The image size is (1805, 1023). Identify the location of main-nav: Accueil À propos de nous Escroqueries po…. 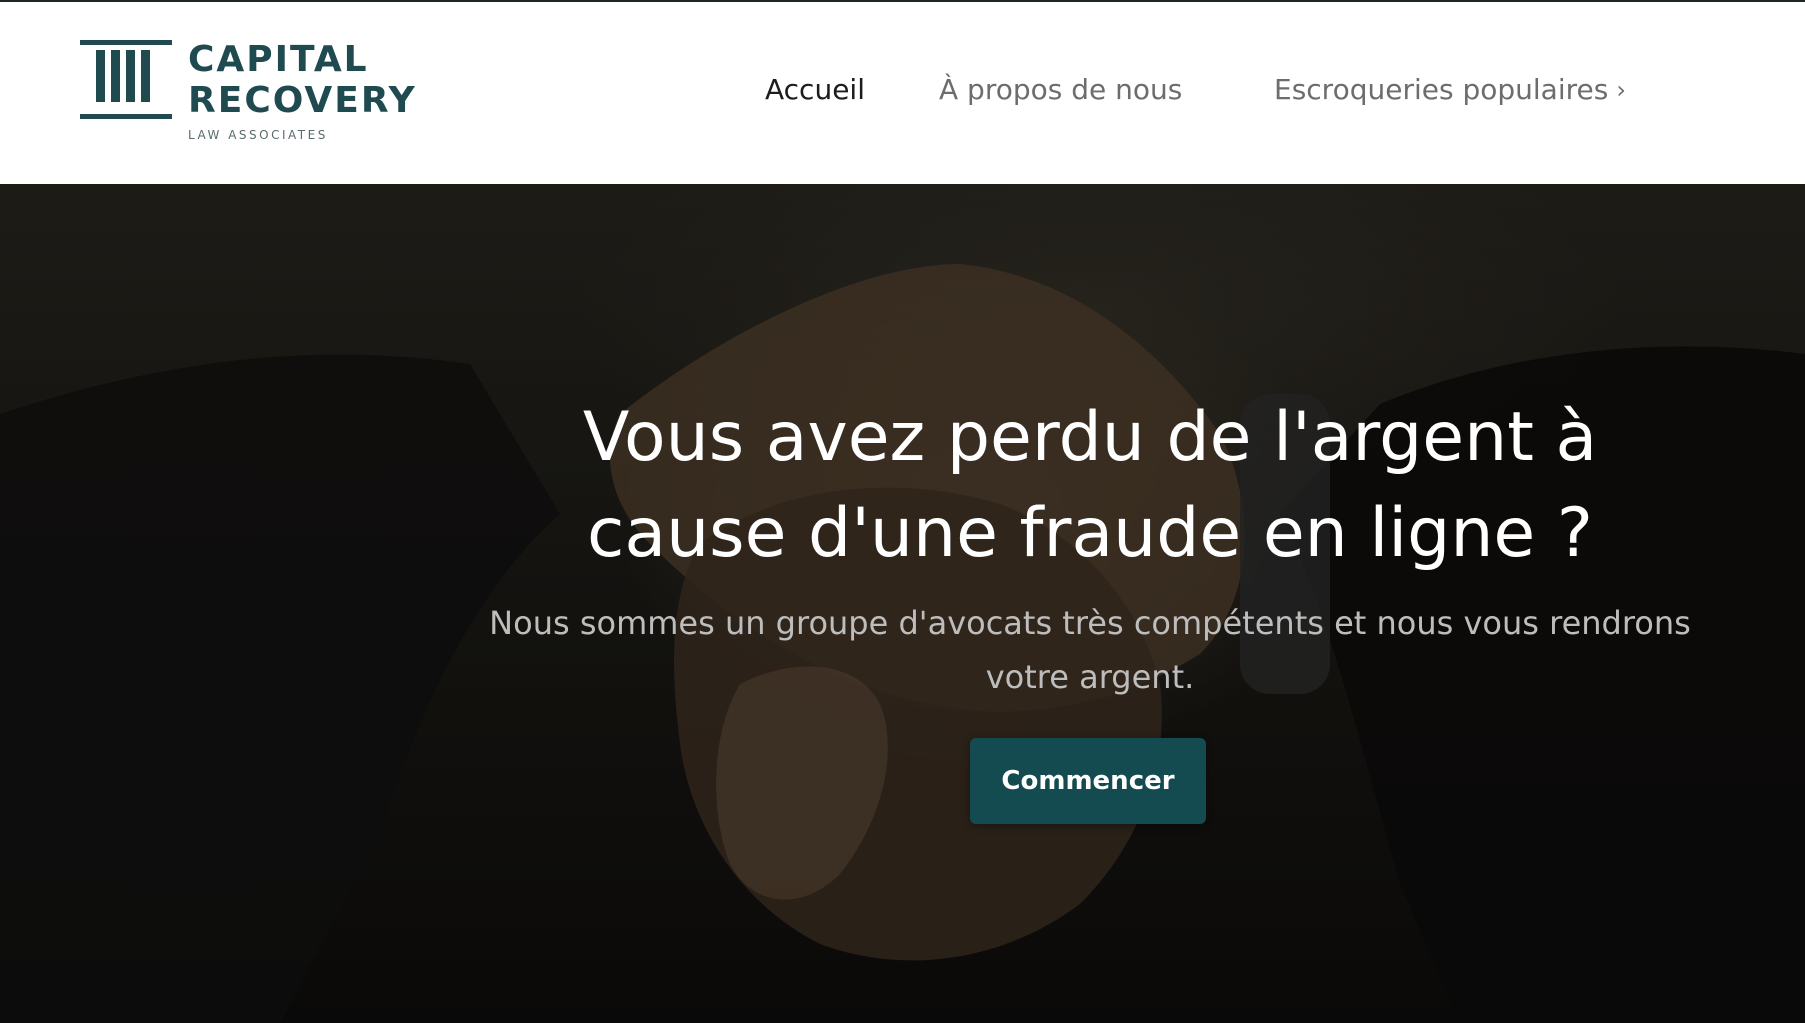
(902, 90).